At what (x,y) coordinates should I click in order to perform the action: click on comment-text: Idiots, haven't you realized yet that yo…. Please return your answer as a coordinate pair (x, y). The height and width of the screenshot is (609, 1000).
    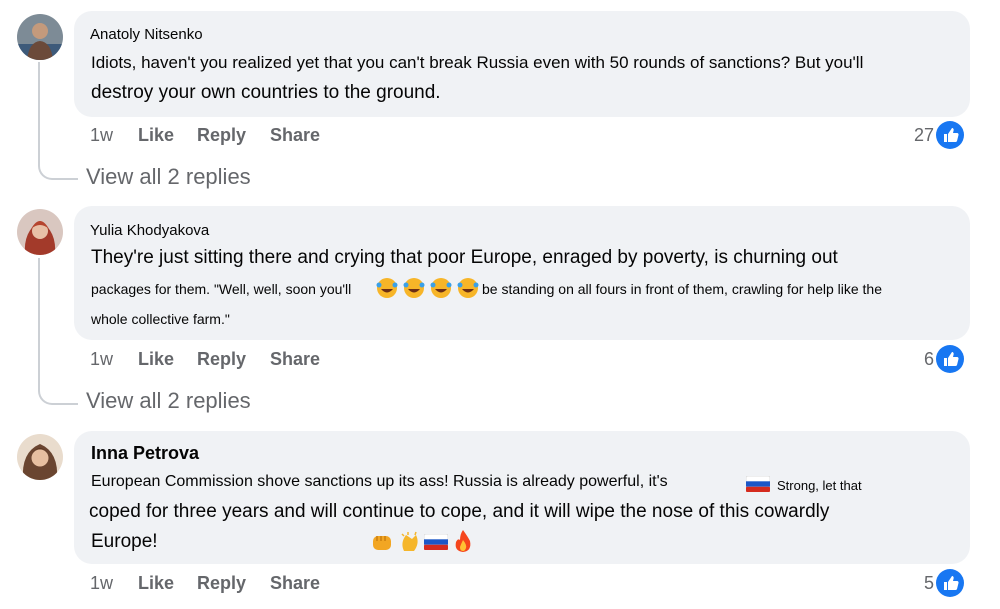
    Looking at the image, I should click on (477, 62).